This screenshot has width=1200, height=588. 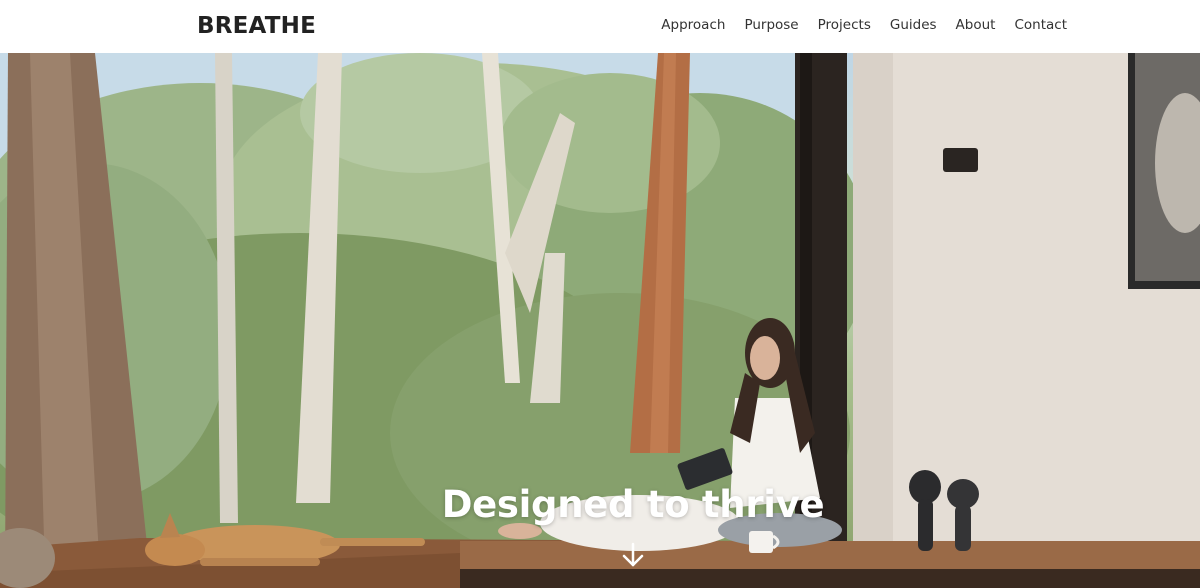 I want to click on nav-contact: Contact, so click(x=1040, y=25).